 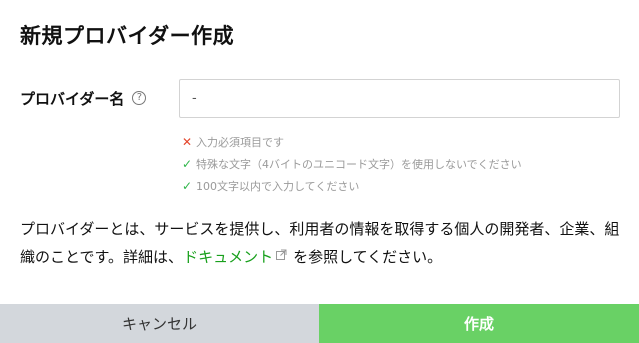 I want to click on provider-name-label-text: プロバイダー名, so click(x=72, y=98).